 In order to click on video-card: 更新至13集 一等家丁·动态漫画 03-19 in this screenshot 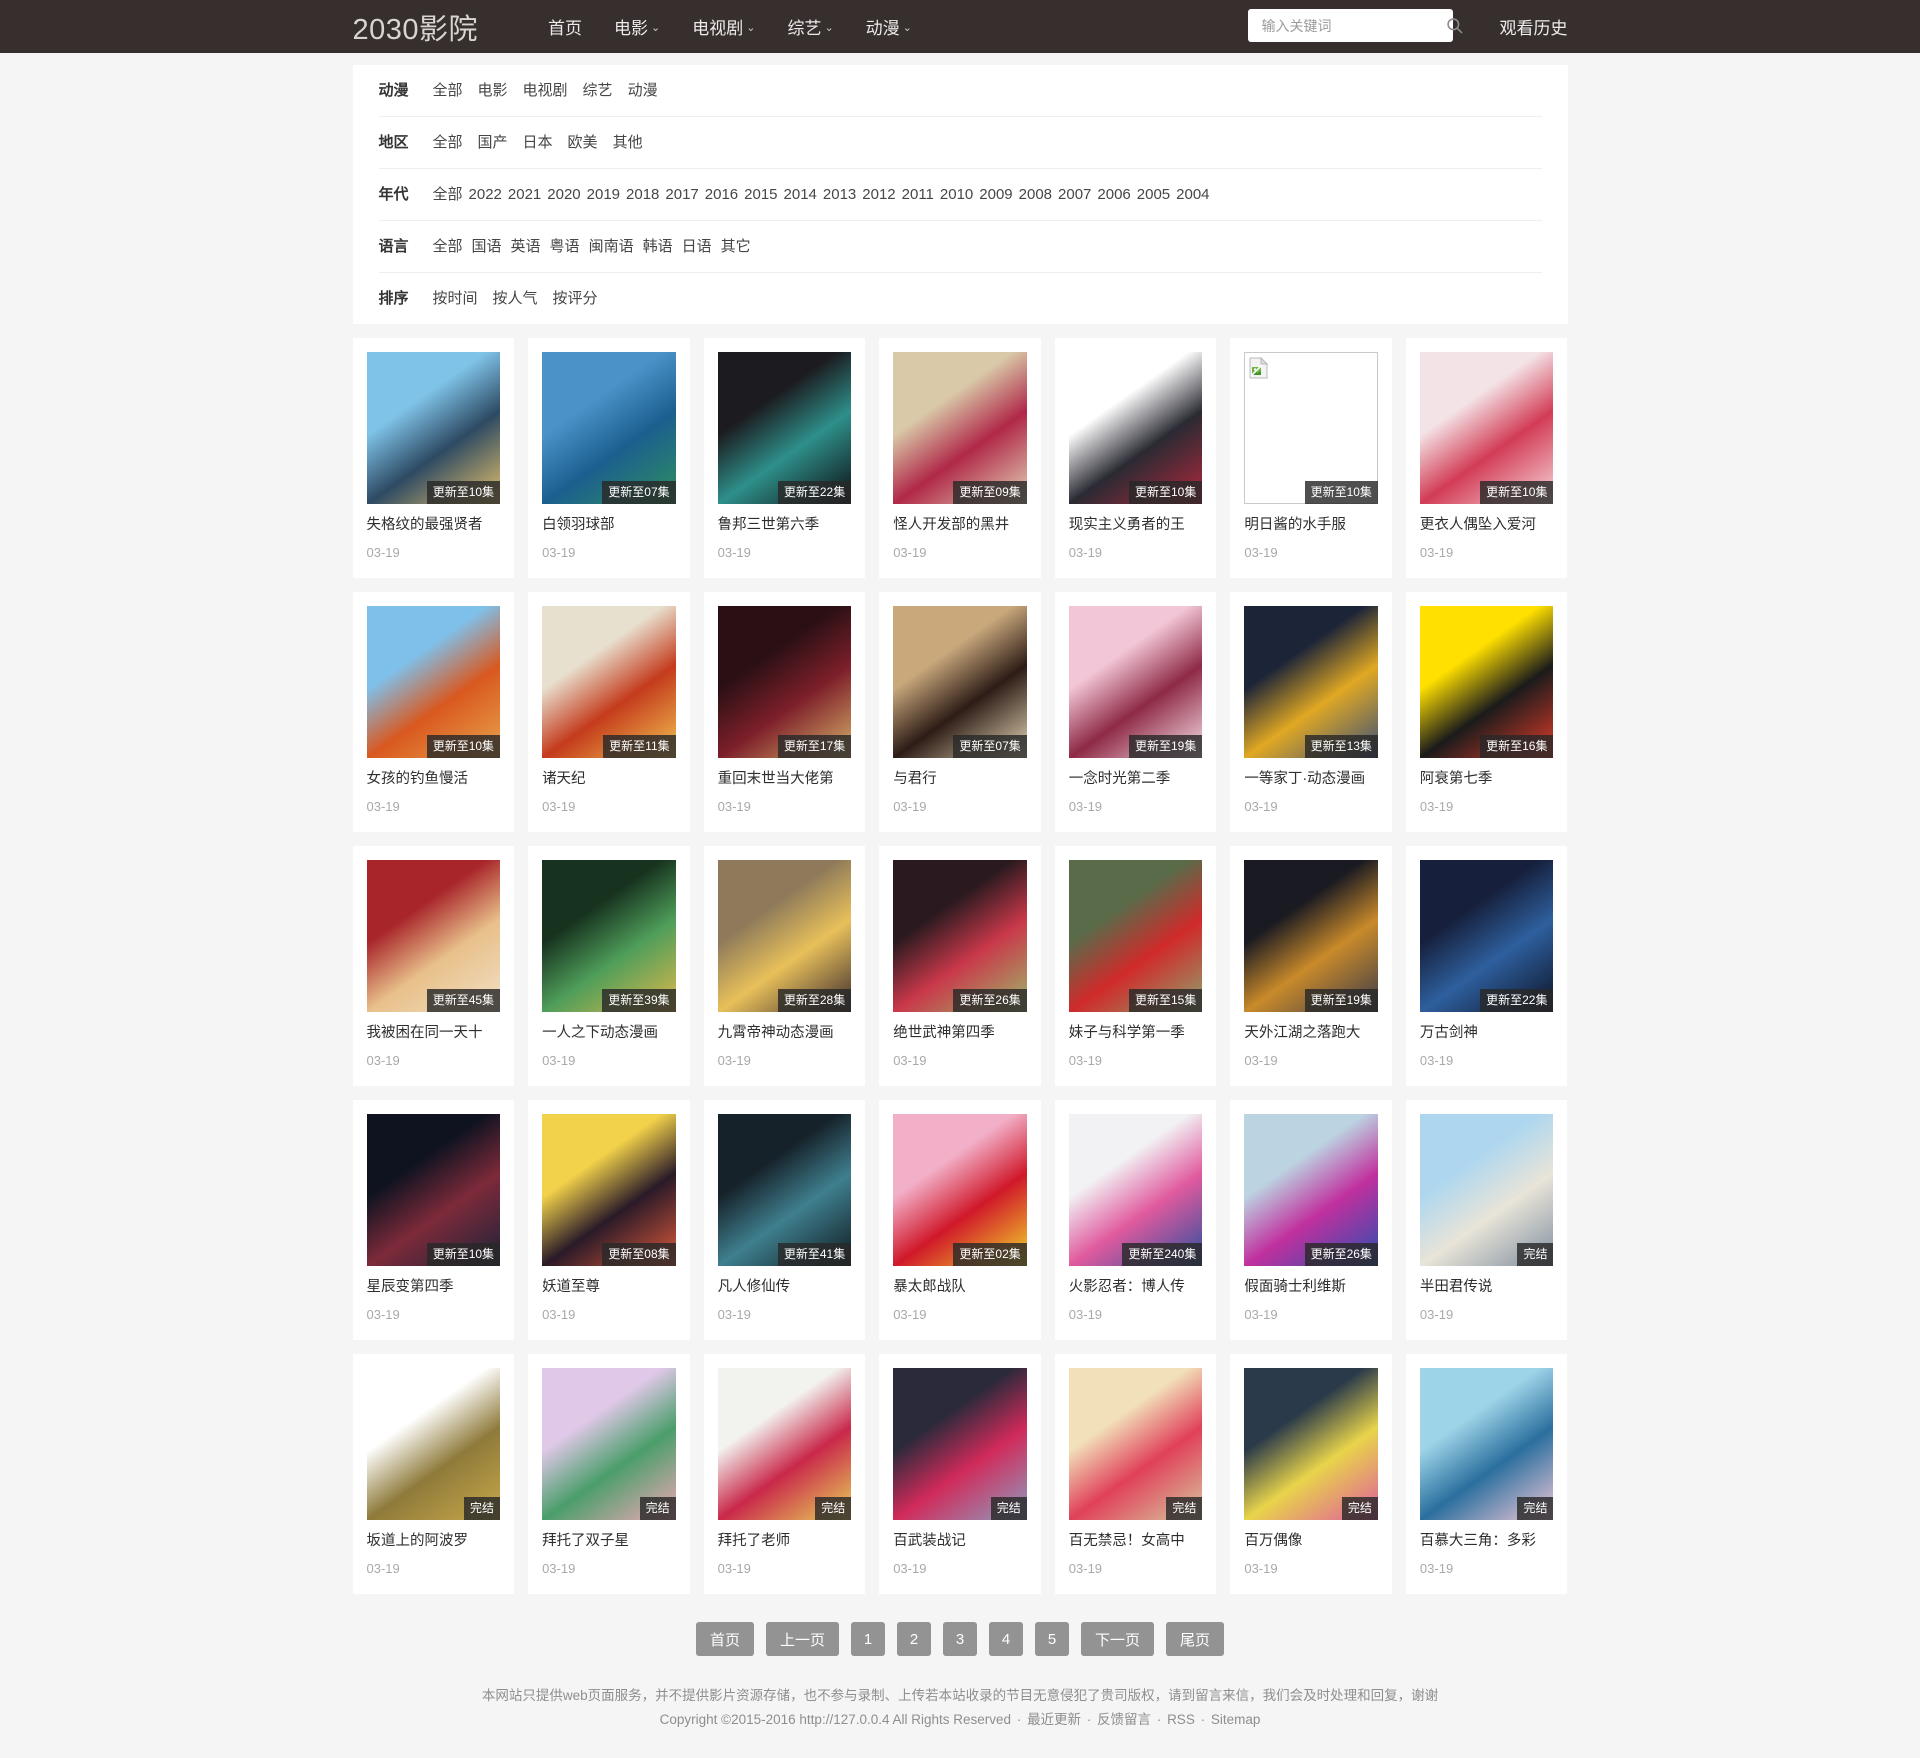, I will do `click(1311, 712)`.